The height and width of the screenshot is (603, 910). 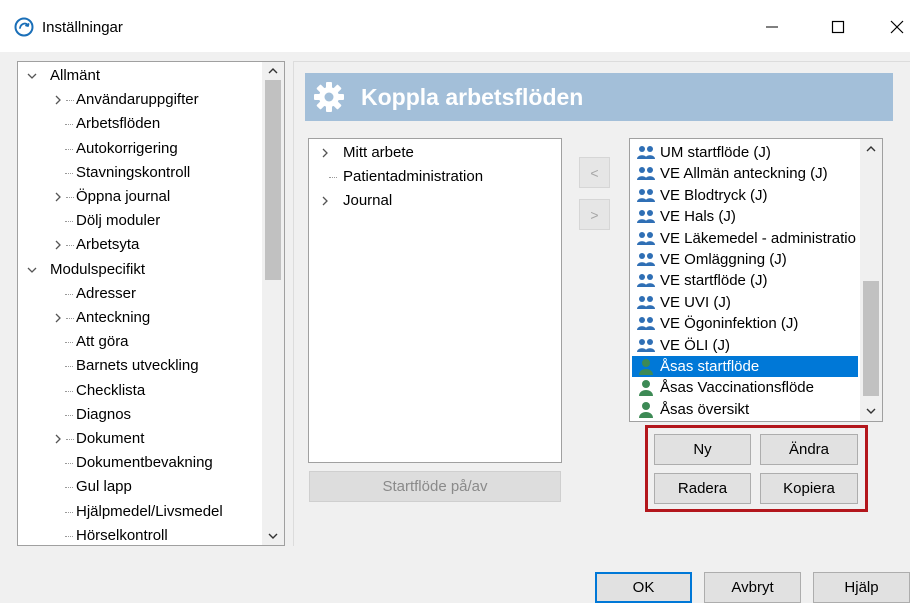 What do you see at coordinates (871, 280) in the screenshot?
I see `workflow-list-scrollbar` at bounding box center [871, 280].